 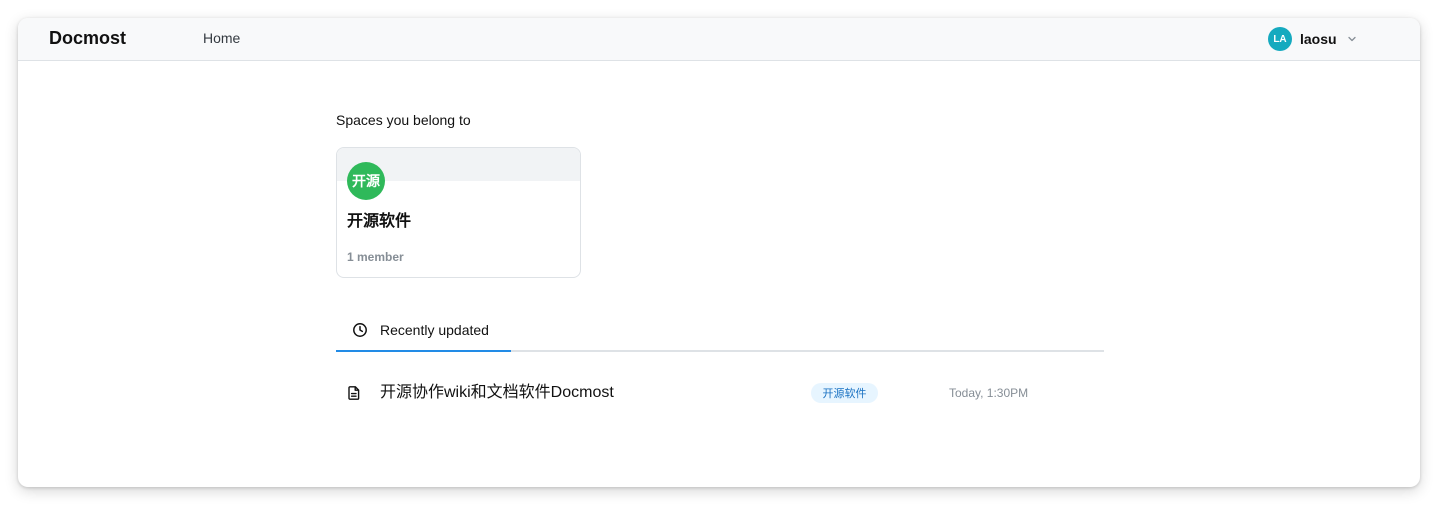 What do you see at coordinates (379, 221) in the screenshot?
I see `space-name: 开源软件` at bounding box center [379, 221].